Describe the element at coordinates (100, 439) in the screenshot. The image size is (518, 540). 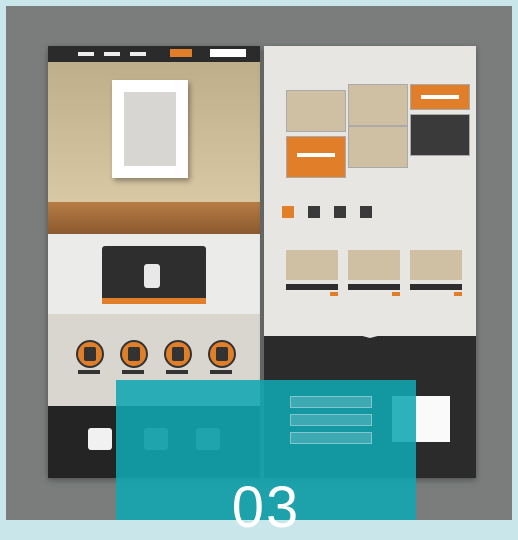
I see `product-thumb-icon` at that location.